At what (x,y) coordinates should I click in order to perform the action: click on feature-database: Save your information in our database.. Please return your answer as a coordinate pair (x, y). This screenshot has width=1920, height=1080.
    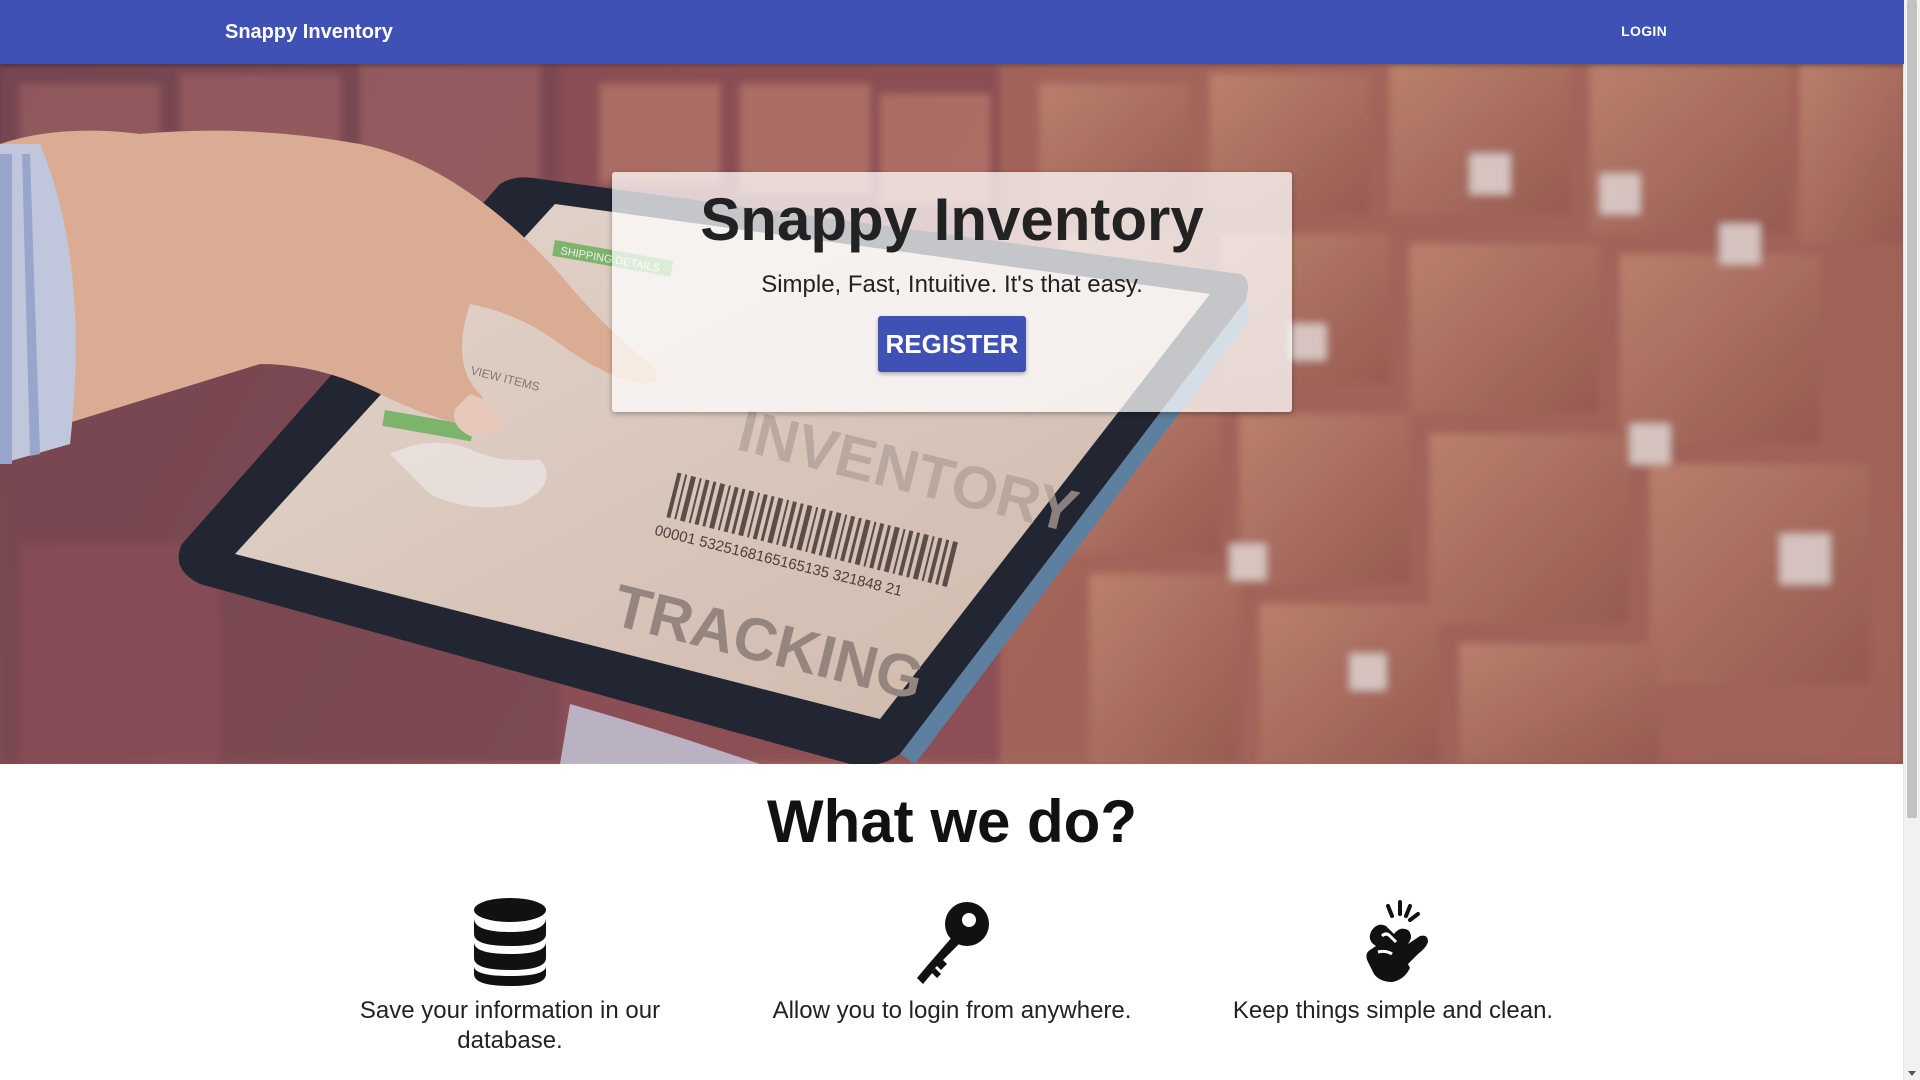
    Looking at the image, I should click on (510, 976).